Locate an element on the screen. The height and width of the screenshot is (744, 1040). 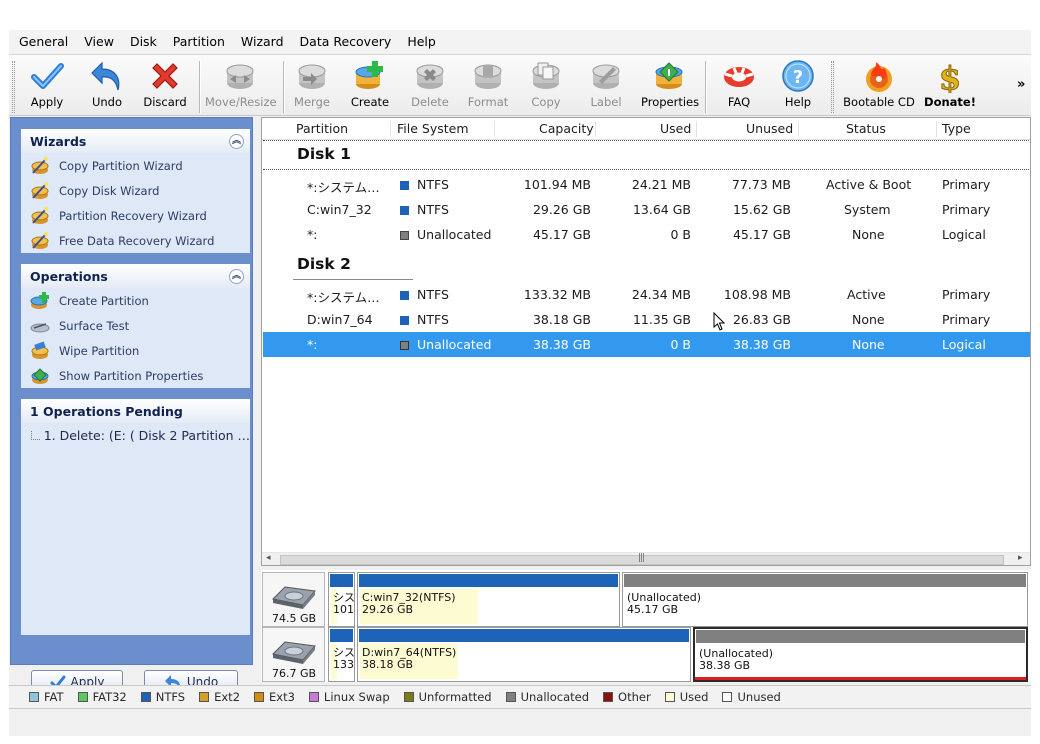
undo-label: Undo is located at coordinates (107, 102).